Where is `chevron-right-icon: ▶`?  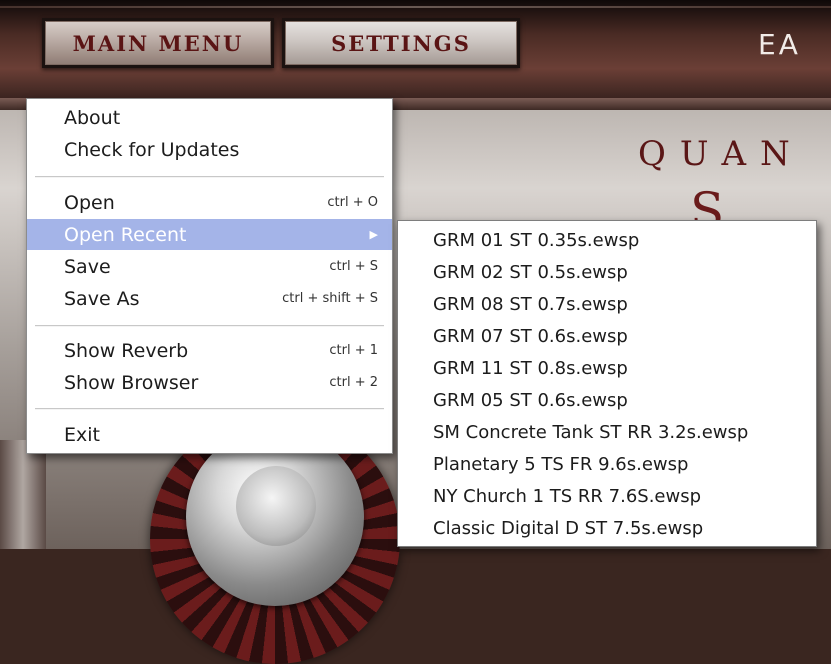
chevron-right-icon: ▶ is located at coordinates (373, 234).